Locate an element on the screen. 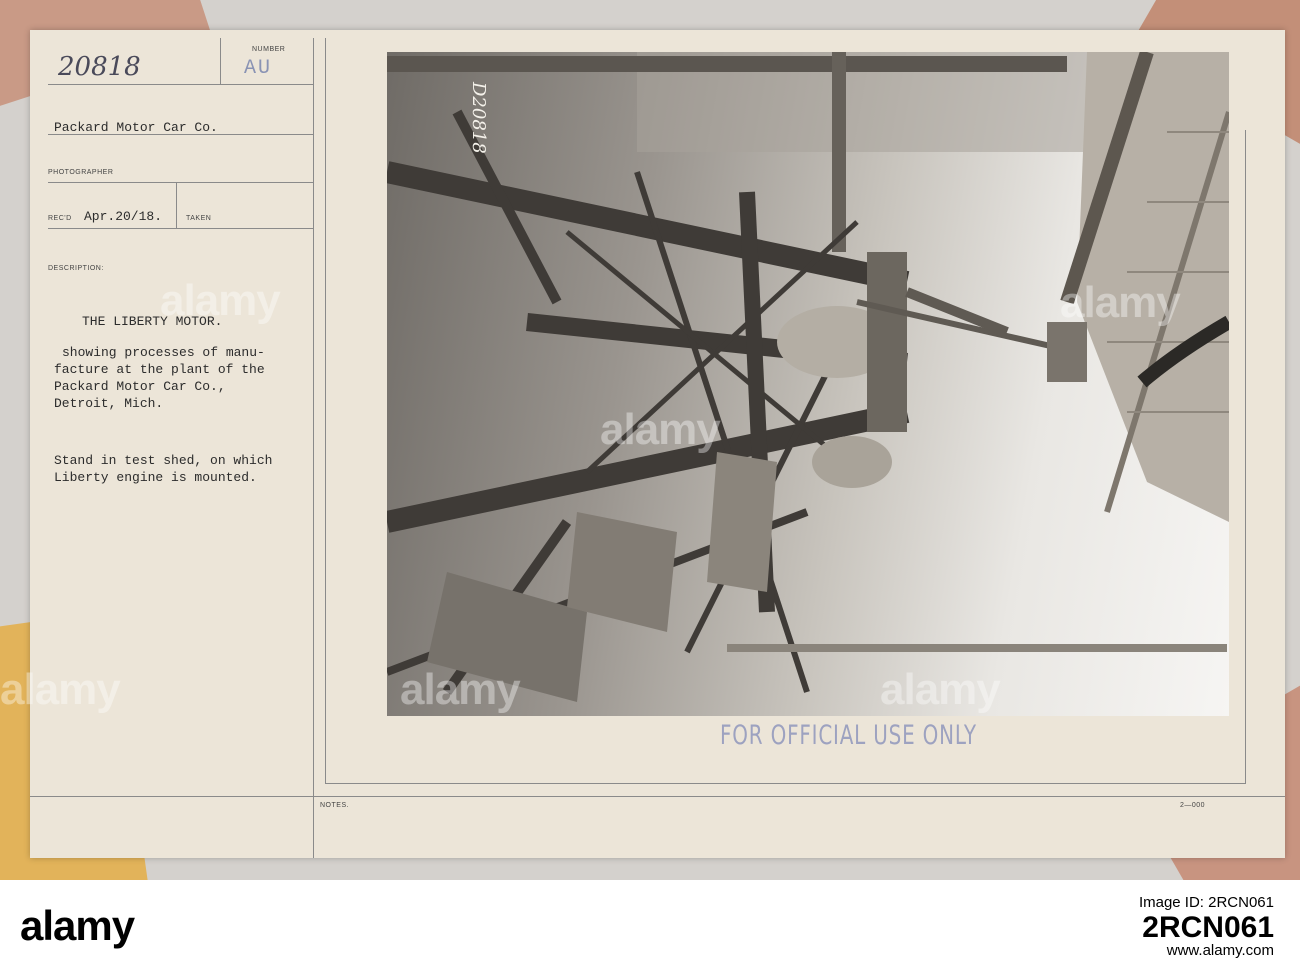 The image size is (1300, 972). number-label: NUMBER is located at coordinates (269, 49).